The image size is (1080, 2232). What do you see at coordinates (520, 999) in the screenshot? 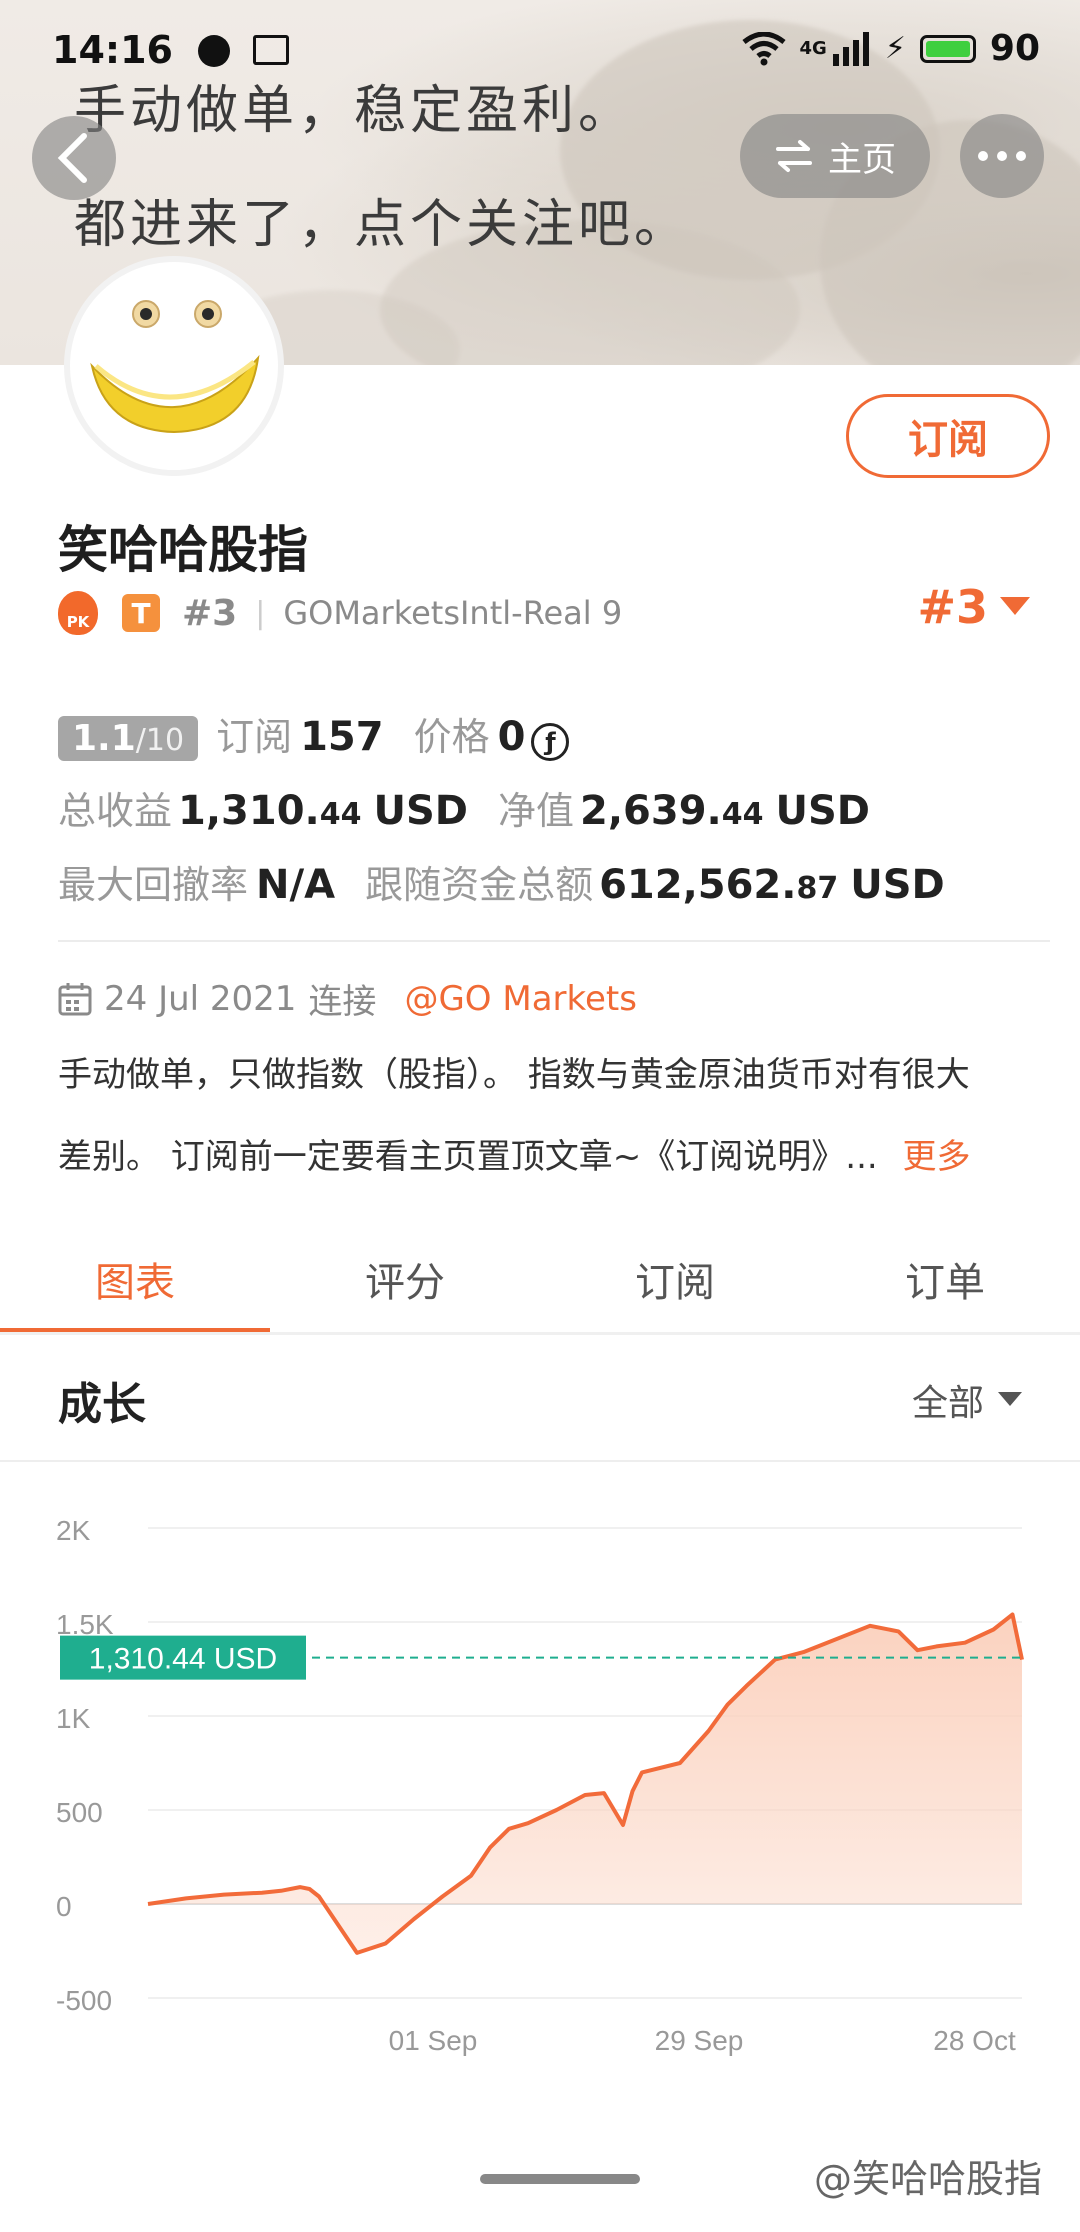
I see `broker-link: @GO Markets` at bounding box center [520, 999].